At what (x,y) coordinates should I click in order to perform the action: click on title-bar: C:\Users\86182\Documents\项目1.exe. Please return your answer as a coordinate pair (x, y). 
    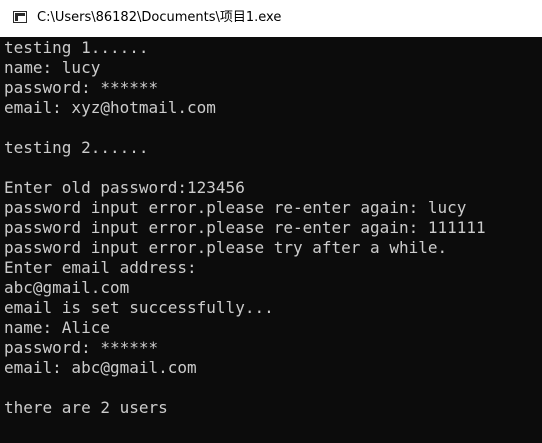
    Looking at the image, I should click on (271, 18).